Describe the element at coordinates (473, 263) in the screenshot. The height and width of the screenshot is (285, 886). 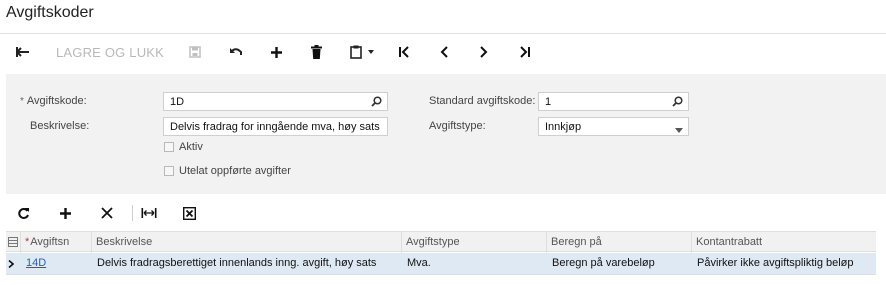
I see `cell-tax-type: Mva.` at that location.